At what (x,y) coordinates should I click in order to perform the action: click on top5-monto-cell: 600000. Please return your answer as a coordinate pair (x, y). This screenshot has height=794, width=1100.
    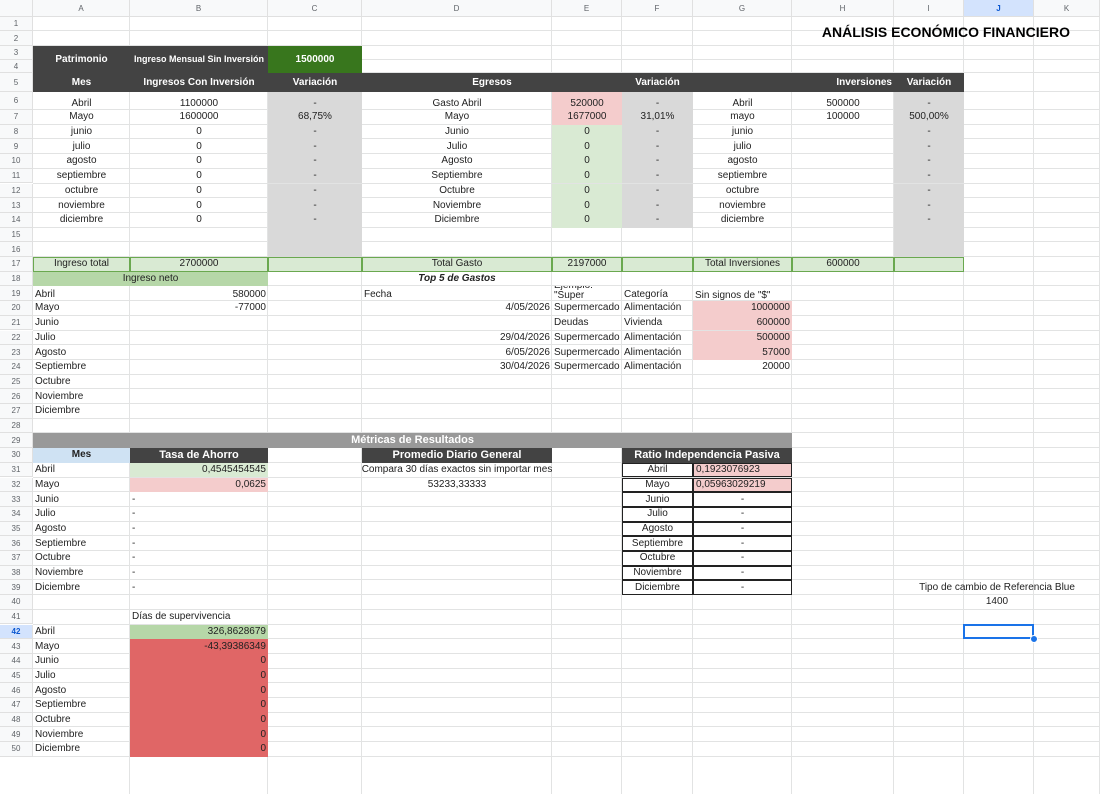
    Looking at the image, I should click on (742, 323).